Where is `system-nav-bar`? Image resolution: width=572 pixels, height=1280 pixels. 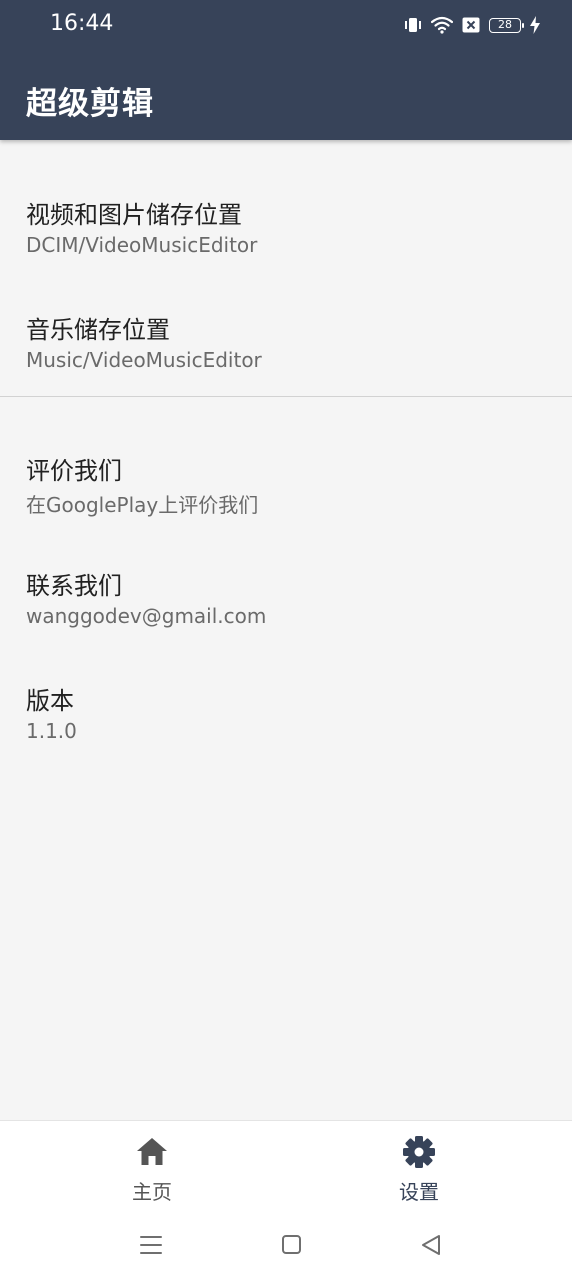 system-nav-bar is located at coordinates (286, 1245).